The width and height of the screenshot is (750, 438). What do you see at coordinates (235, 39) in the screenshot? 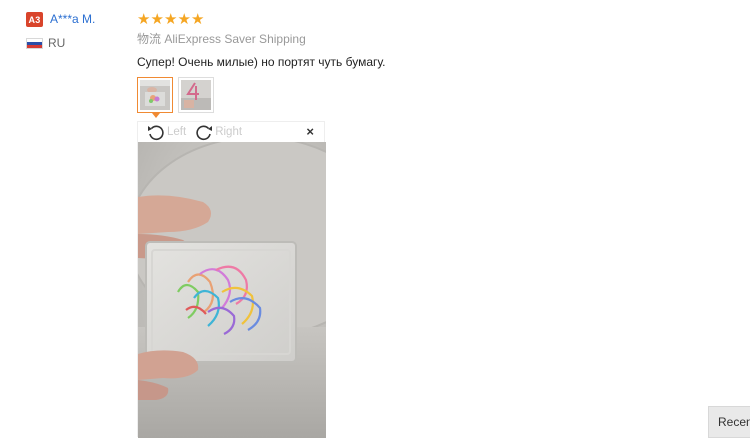
I see `shipping-method: AliExpress Saver Shipping` at bounding box center [235, 39].